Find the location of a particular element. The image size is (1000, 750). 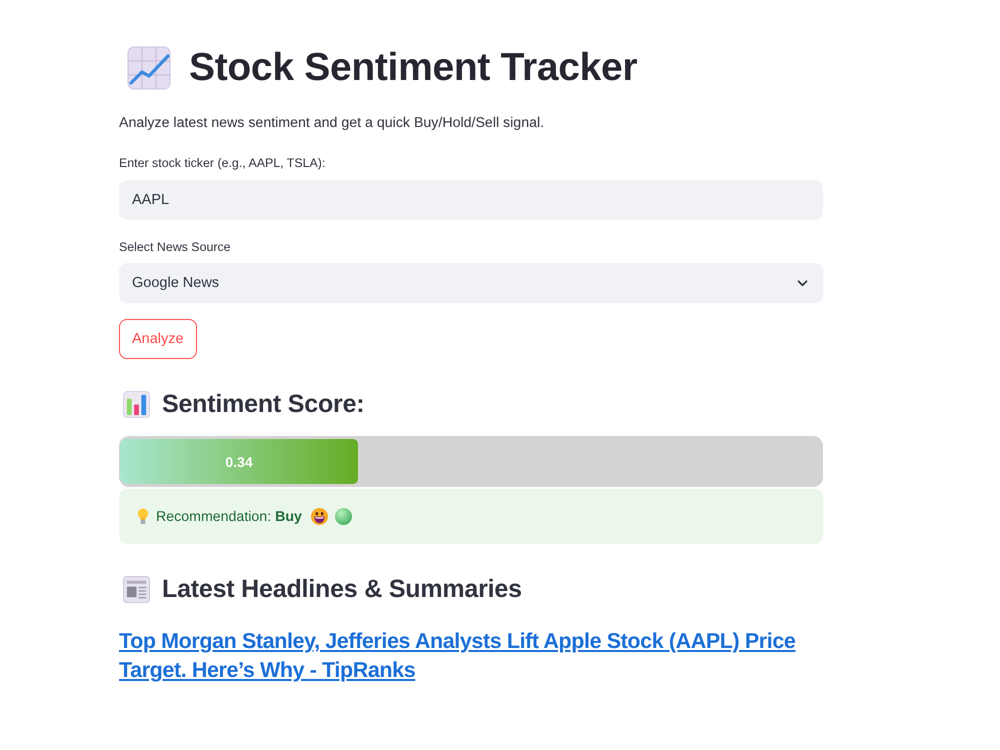

news-source-select: Google News is located at coordinates (471, 283).